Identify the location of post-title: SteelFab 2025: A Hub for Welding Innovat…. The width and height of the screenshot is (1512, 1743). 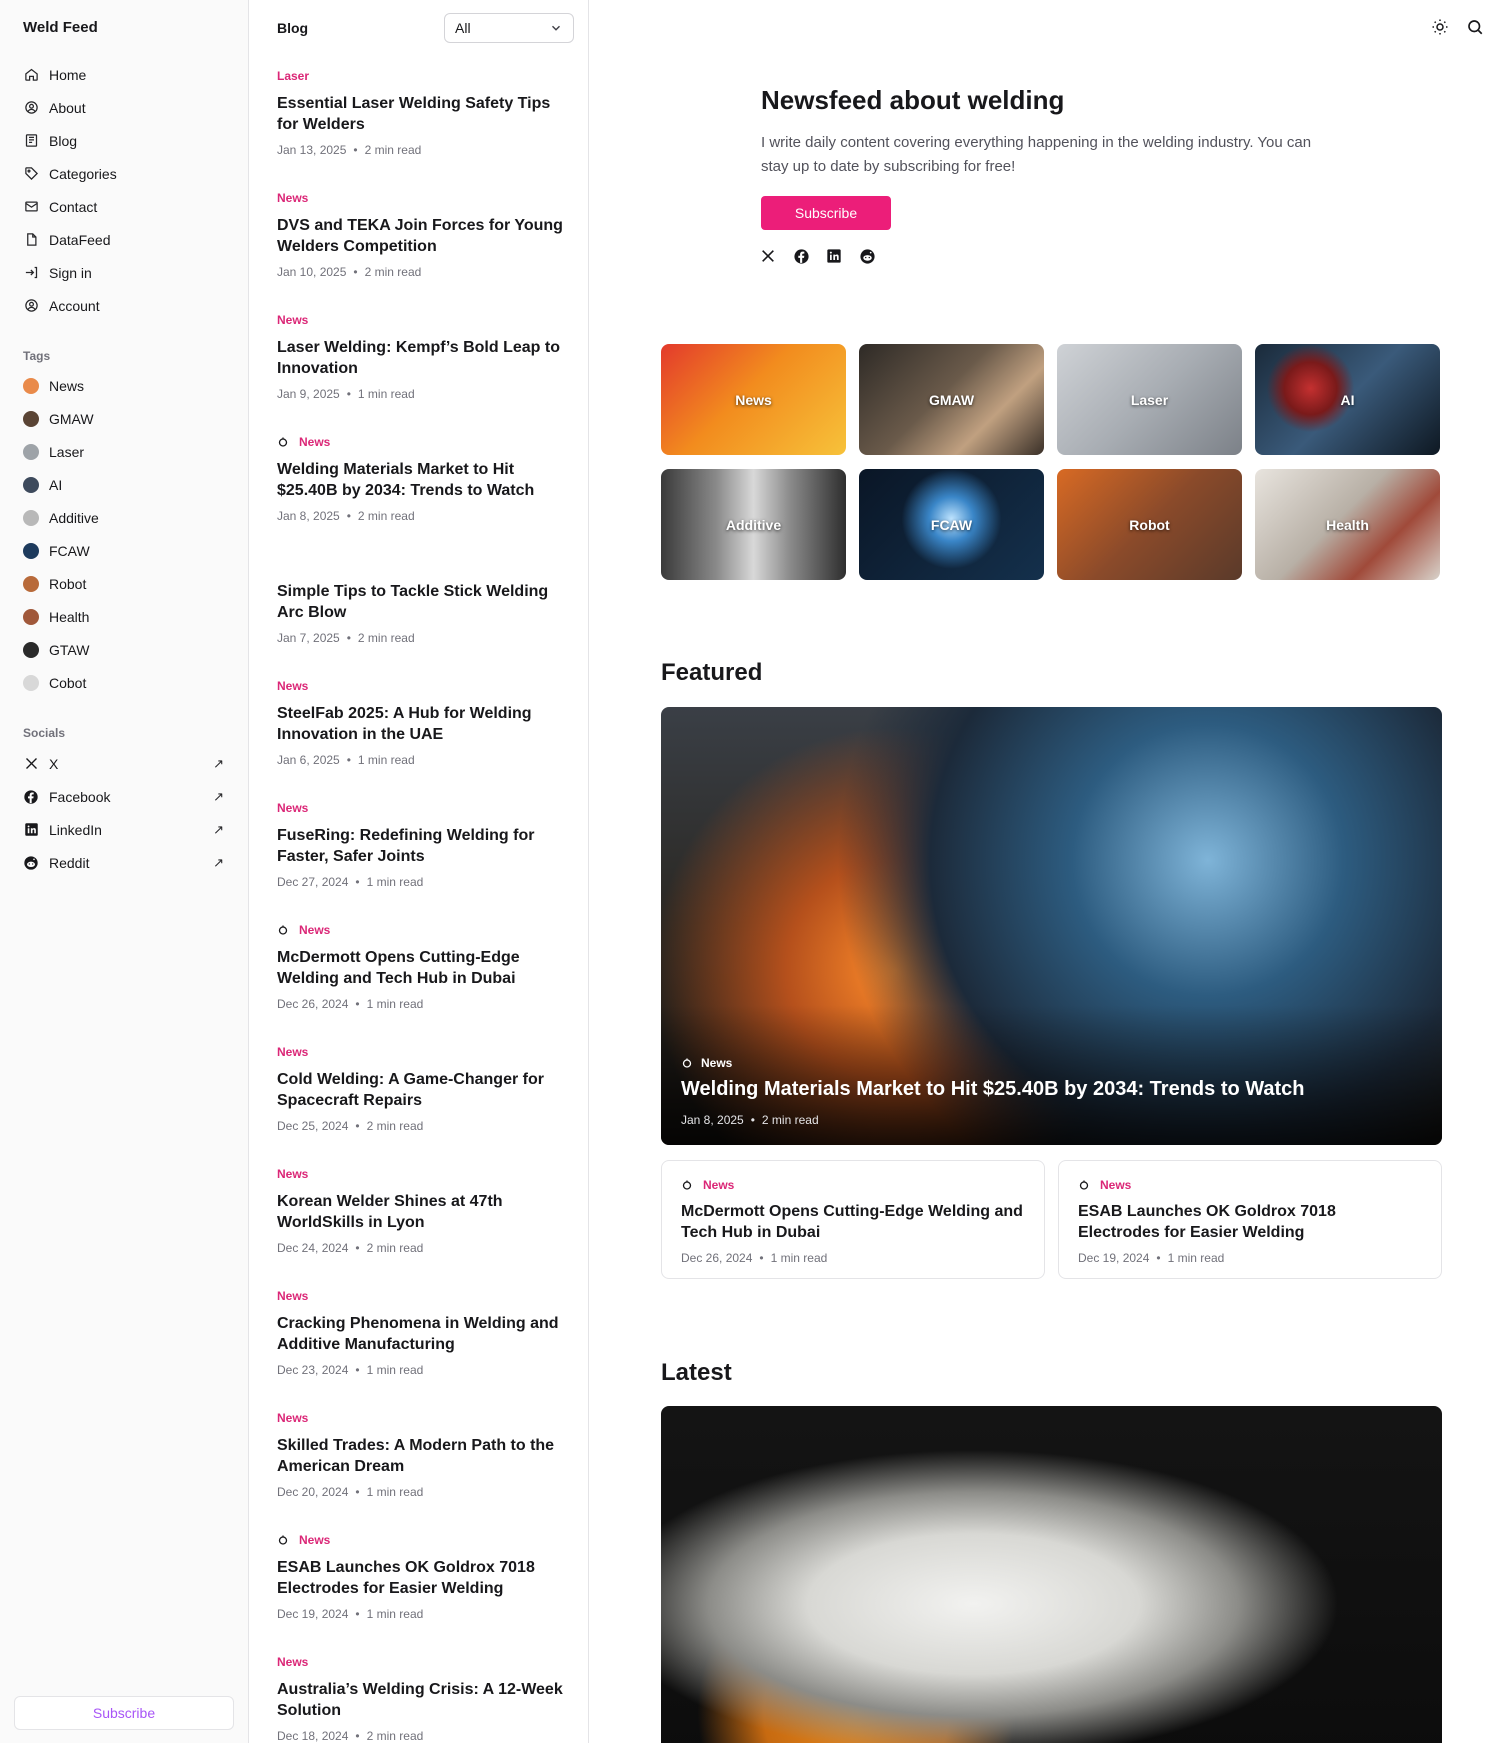
(422, 724).